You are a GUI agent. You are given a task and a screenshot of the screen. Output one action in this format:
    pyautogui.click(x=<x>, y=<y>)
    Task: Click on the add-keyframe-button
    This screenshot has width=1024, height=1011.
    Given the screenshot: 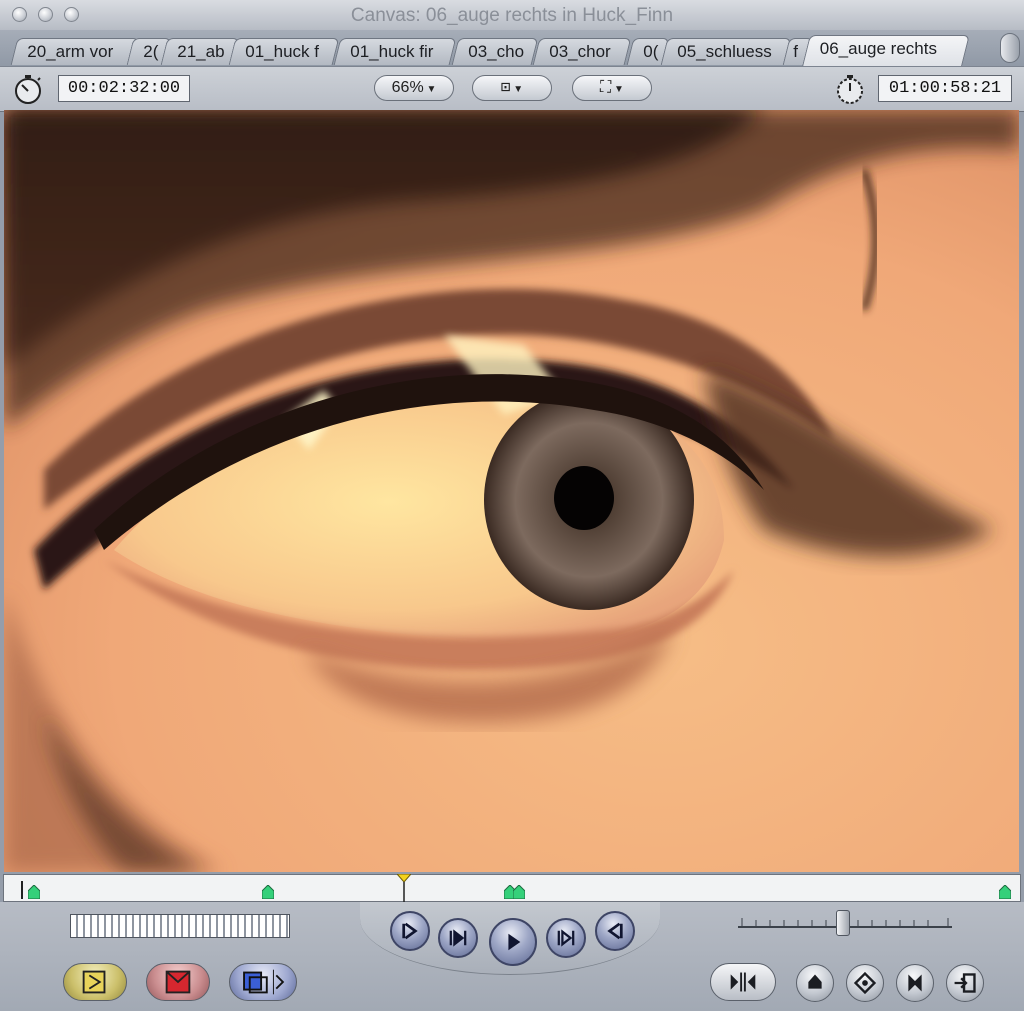 What is the action you would take?
    pyautogui.click(x=865, y=983)
    